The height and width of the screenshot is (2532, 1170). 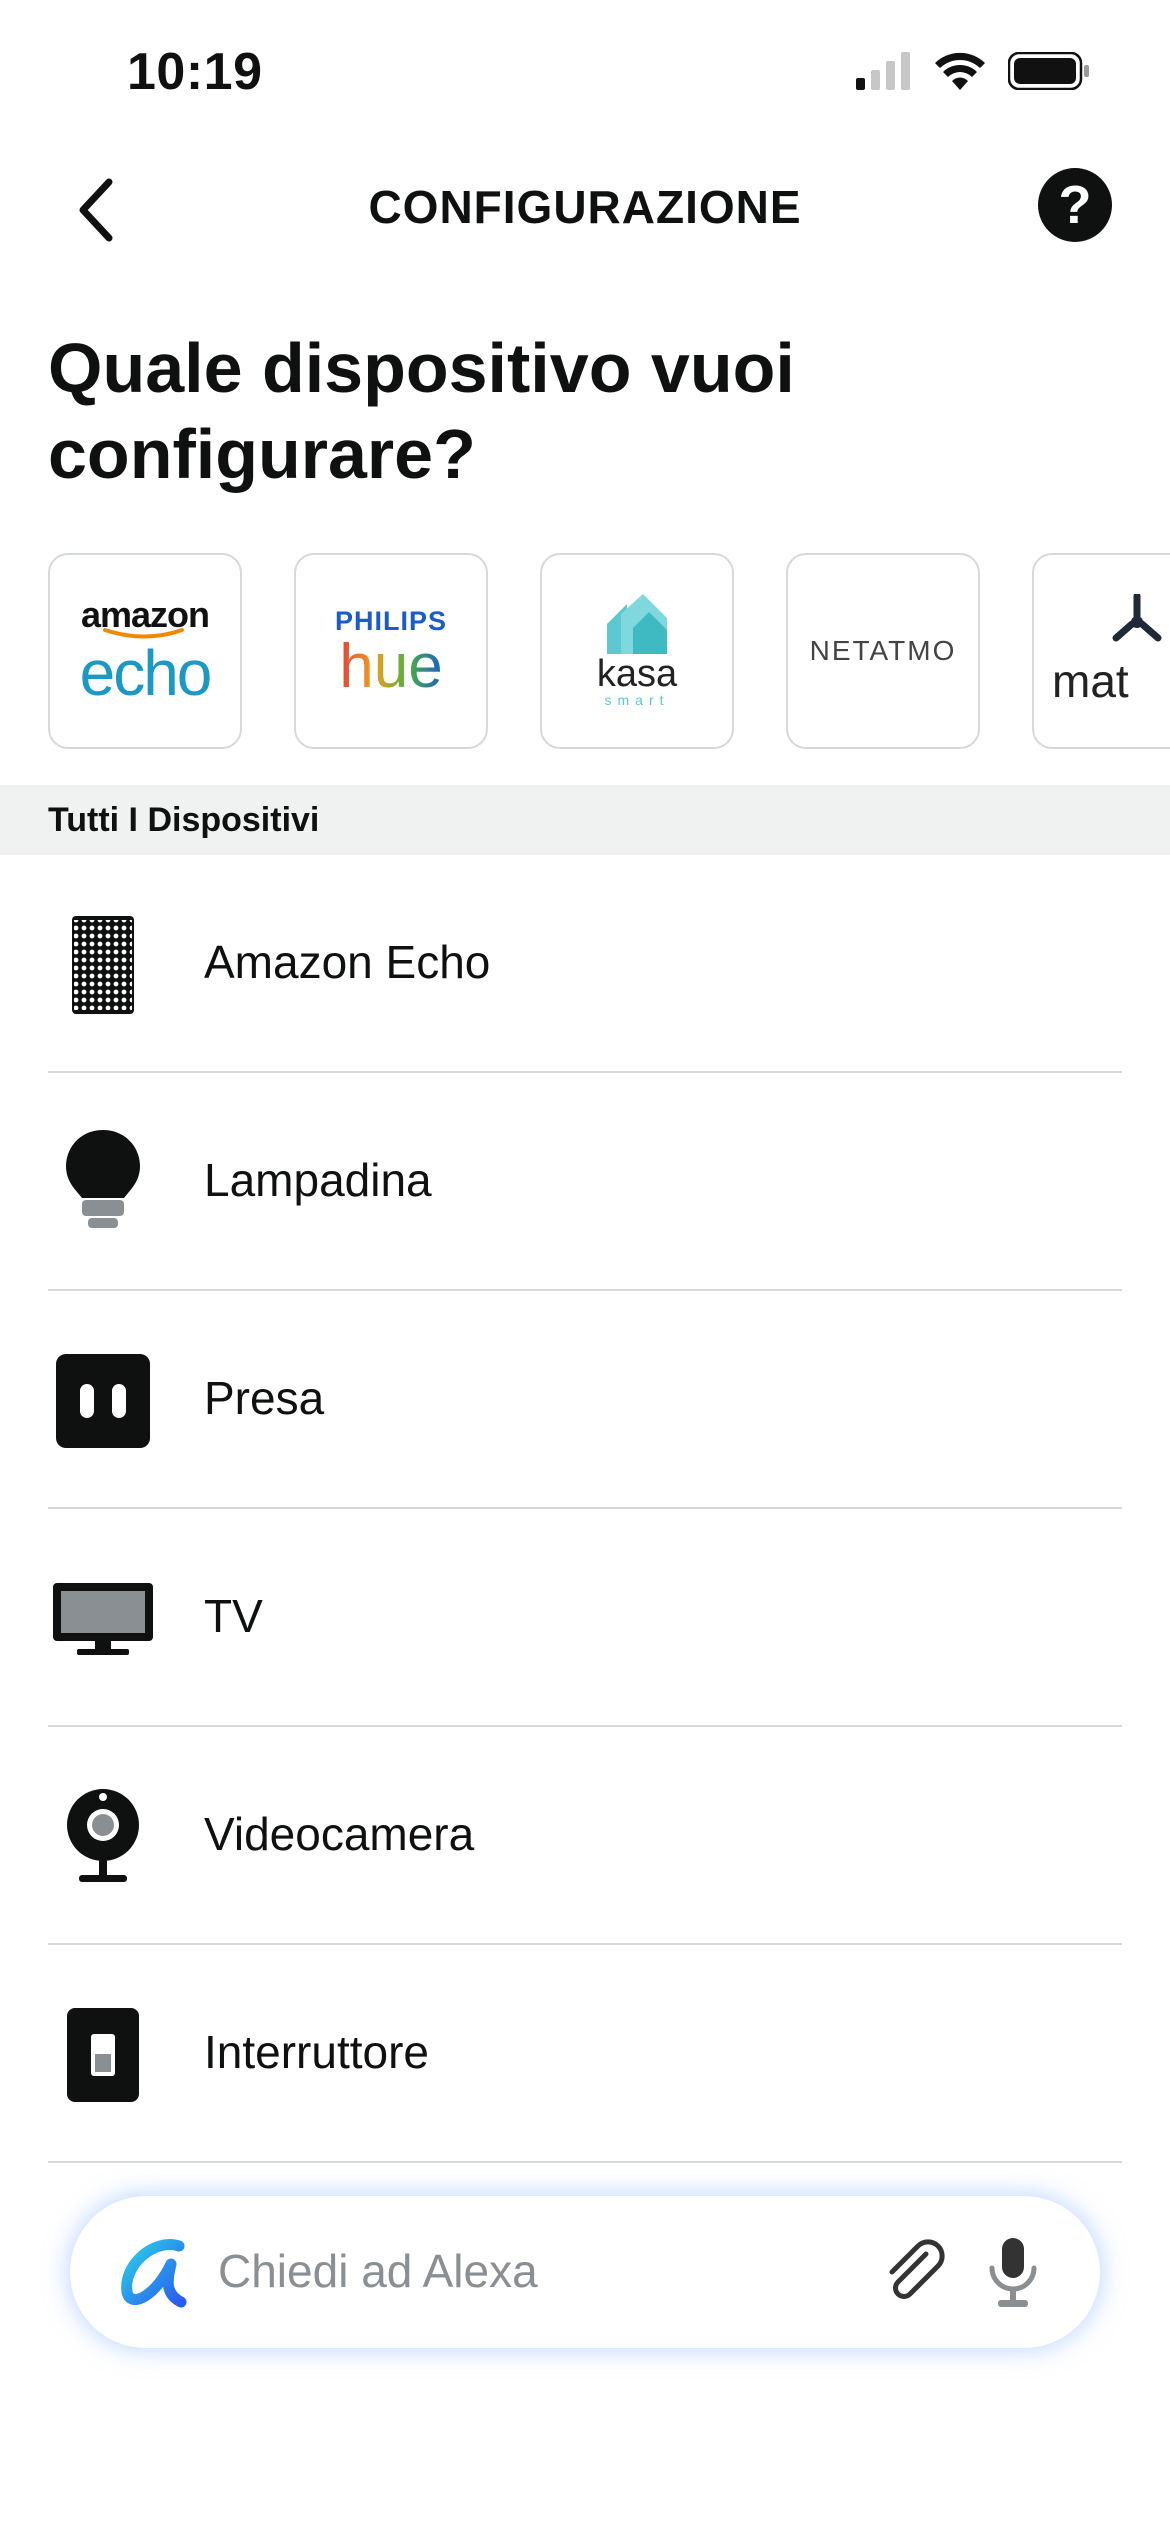 I want to click on list-item-interruttore: Interruttore, so click(x=585, y=2054).